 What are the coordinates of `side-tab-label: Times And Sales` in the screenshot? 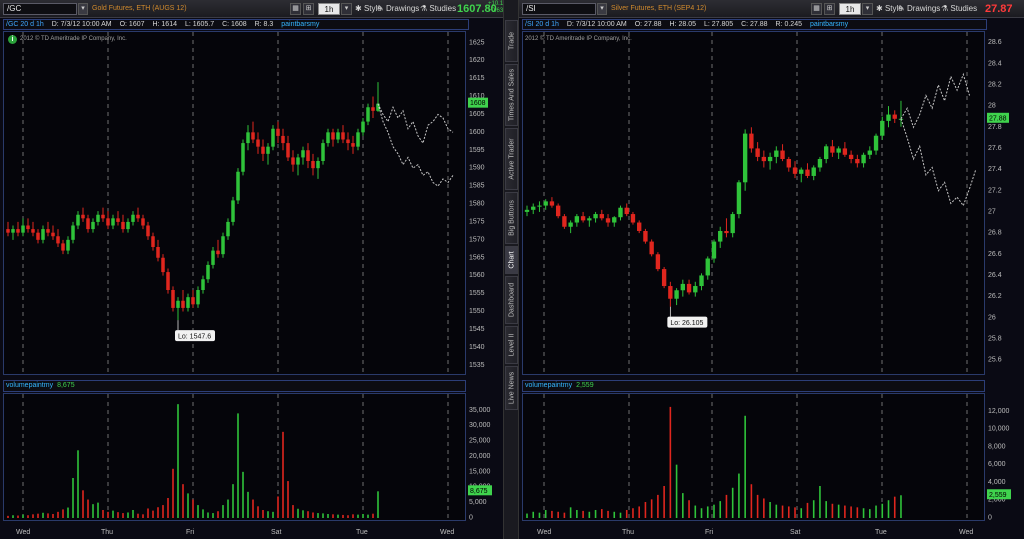 It's located at (511, 95).